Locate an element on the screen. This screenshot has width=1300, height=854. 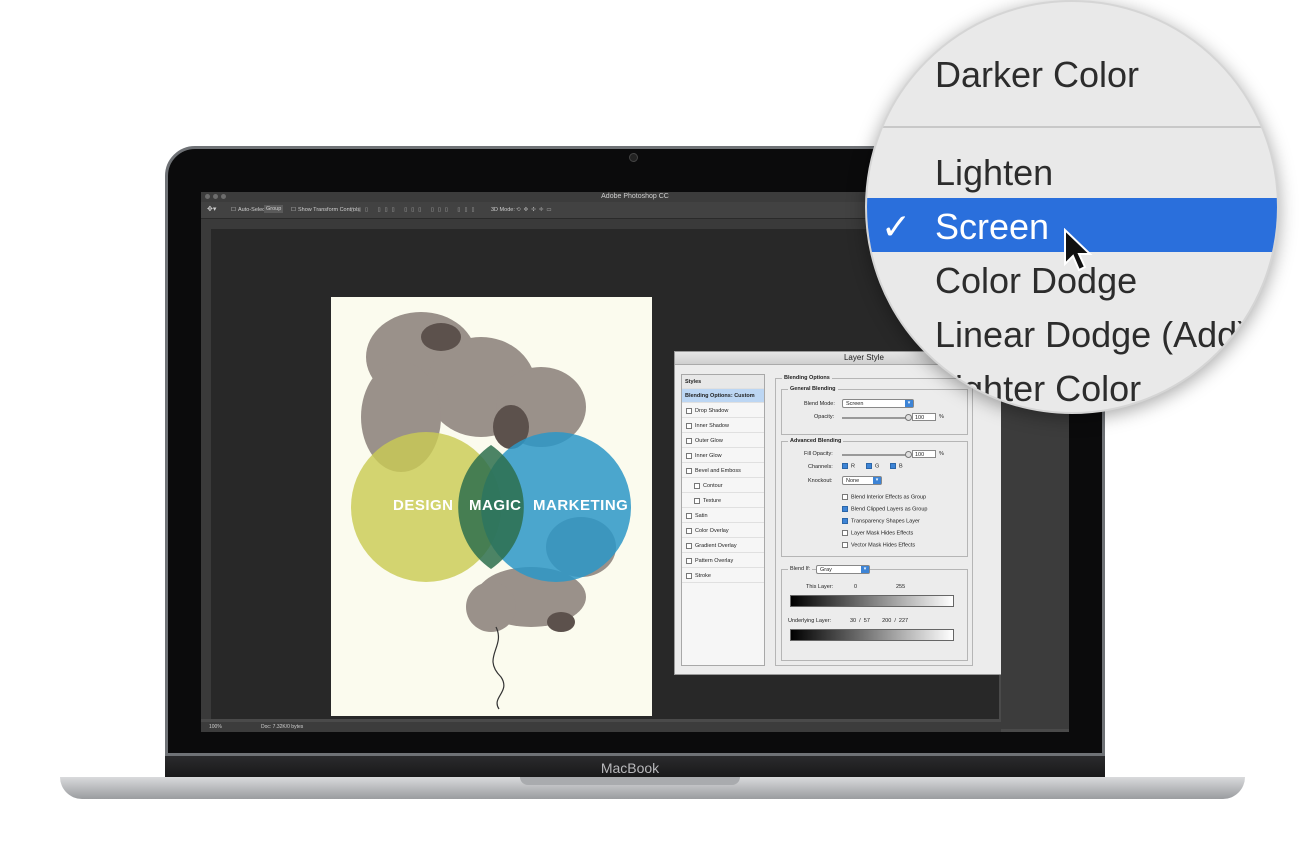
checkbox-label: Blend Interior Effects as Group is located at coordinates (889, 497).